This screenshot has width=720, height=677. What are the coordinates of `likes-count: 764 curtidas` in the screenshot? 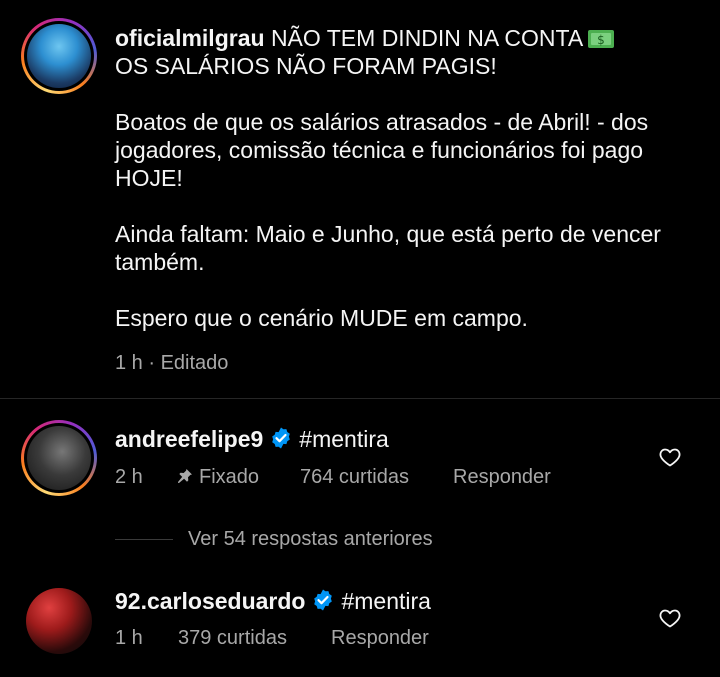 It's located at (354, 477).